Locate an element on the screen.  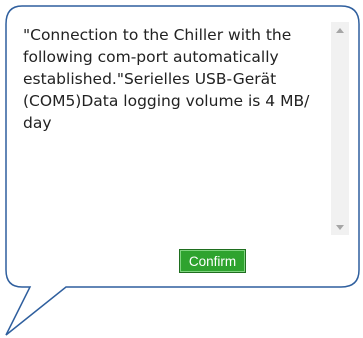
vertical-scrollbar is located at coordinates (340, 128).